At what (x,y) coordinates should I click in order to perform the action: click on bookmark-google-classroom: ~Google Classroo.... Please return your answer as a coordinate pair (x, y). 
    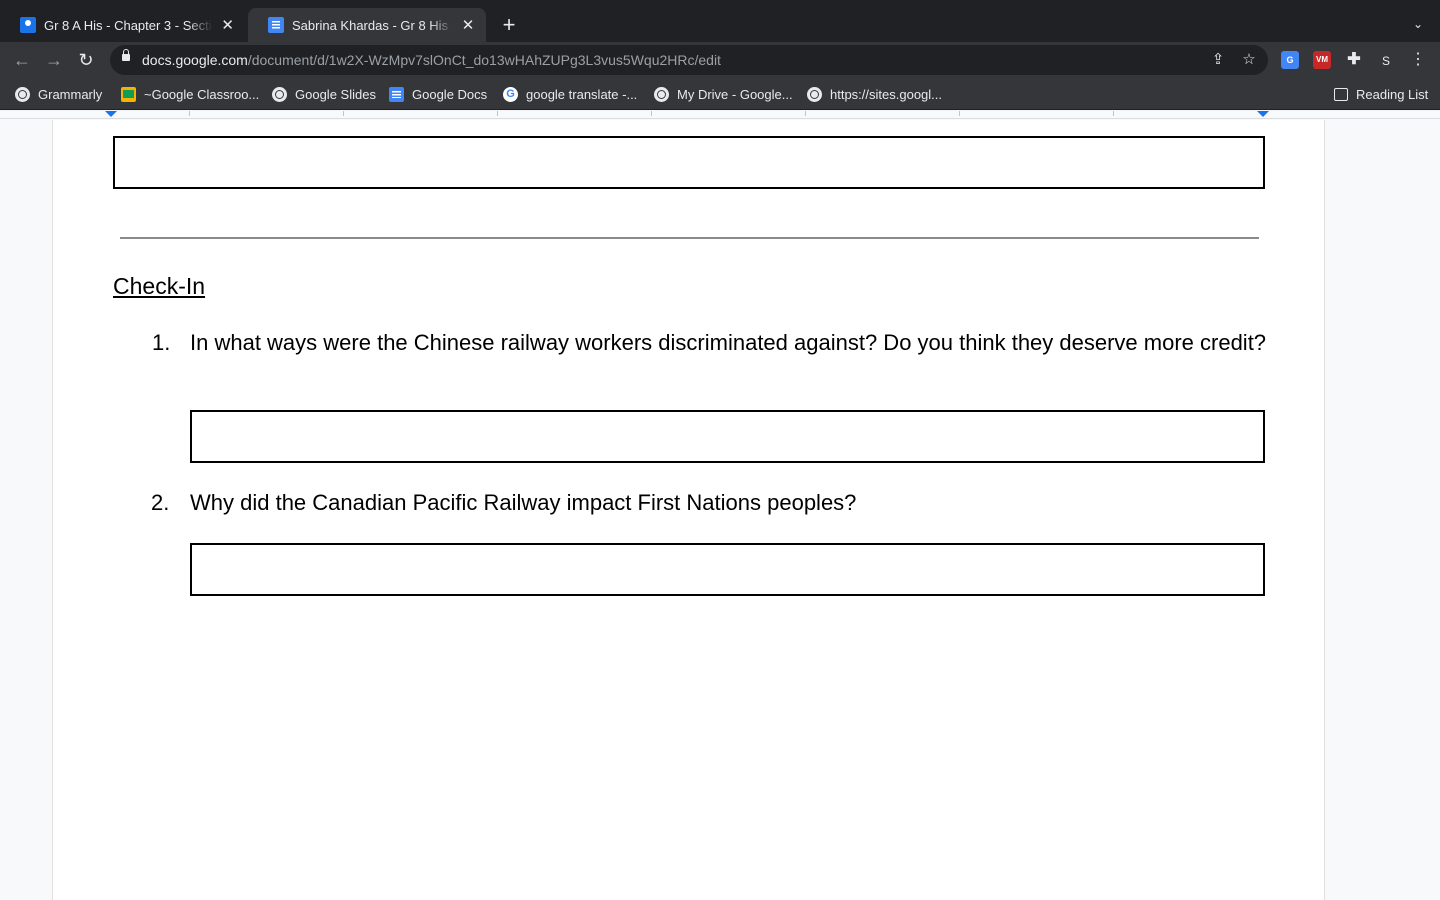
    Looking at the image, I should click on (190, 94).